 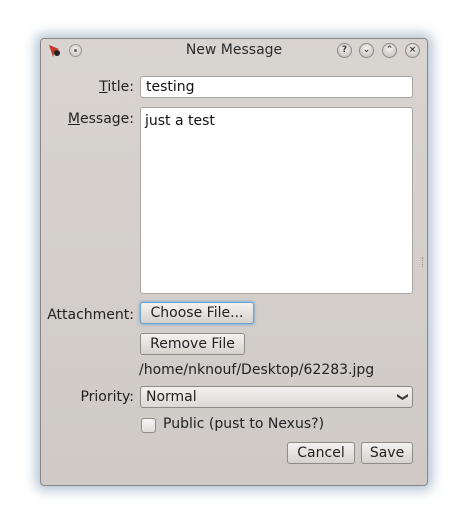 I want to click on close-icon: ×, so click(x=412, y=50).